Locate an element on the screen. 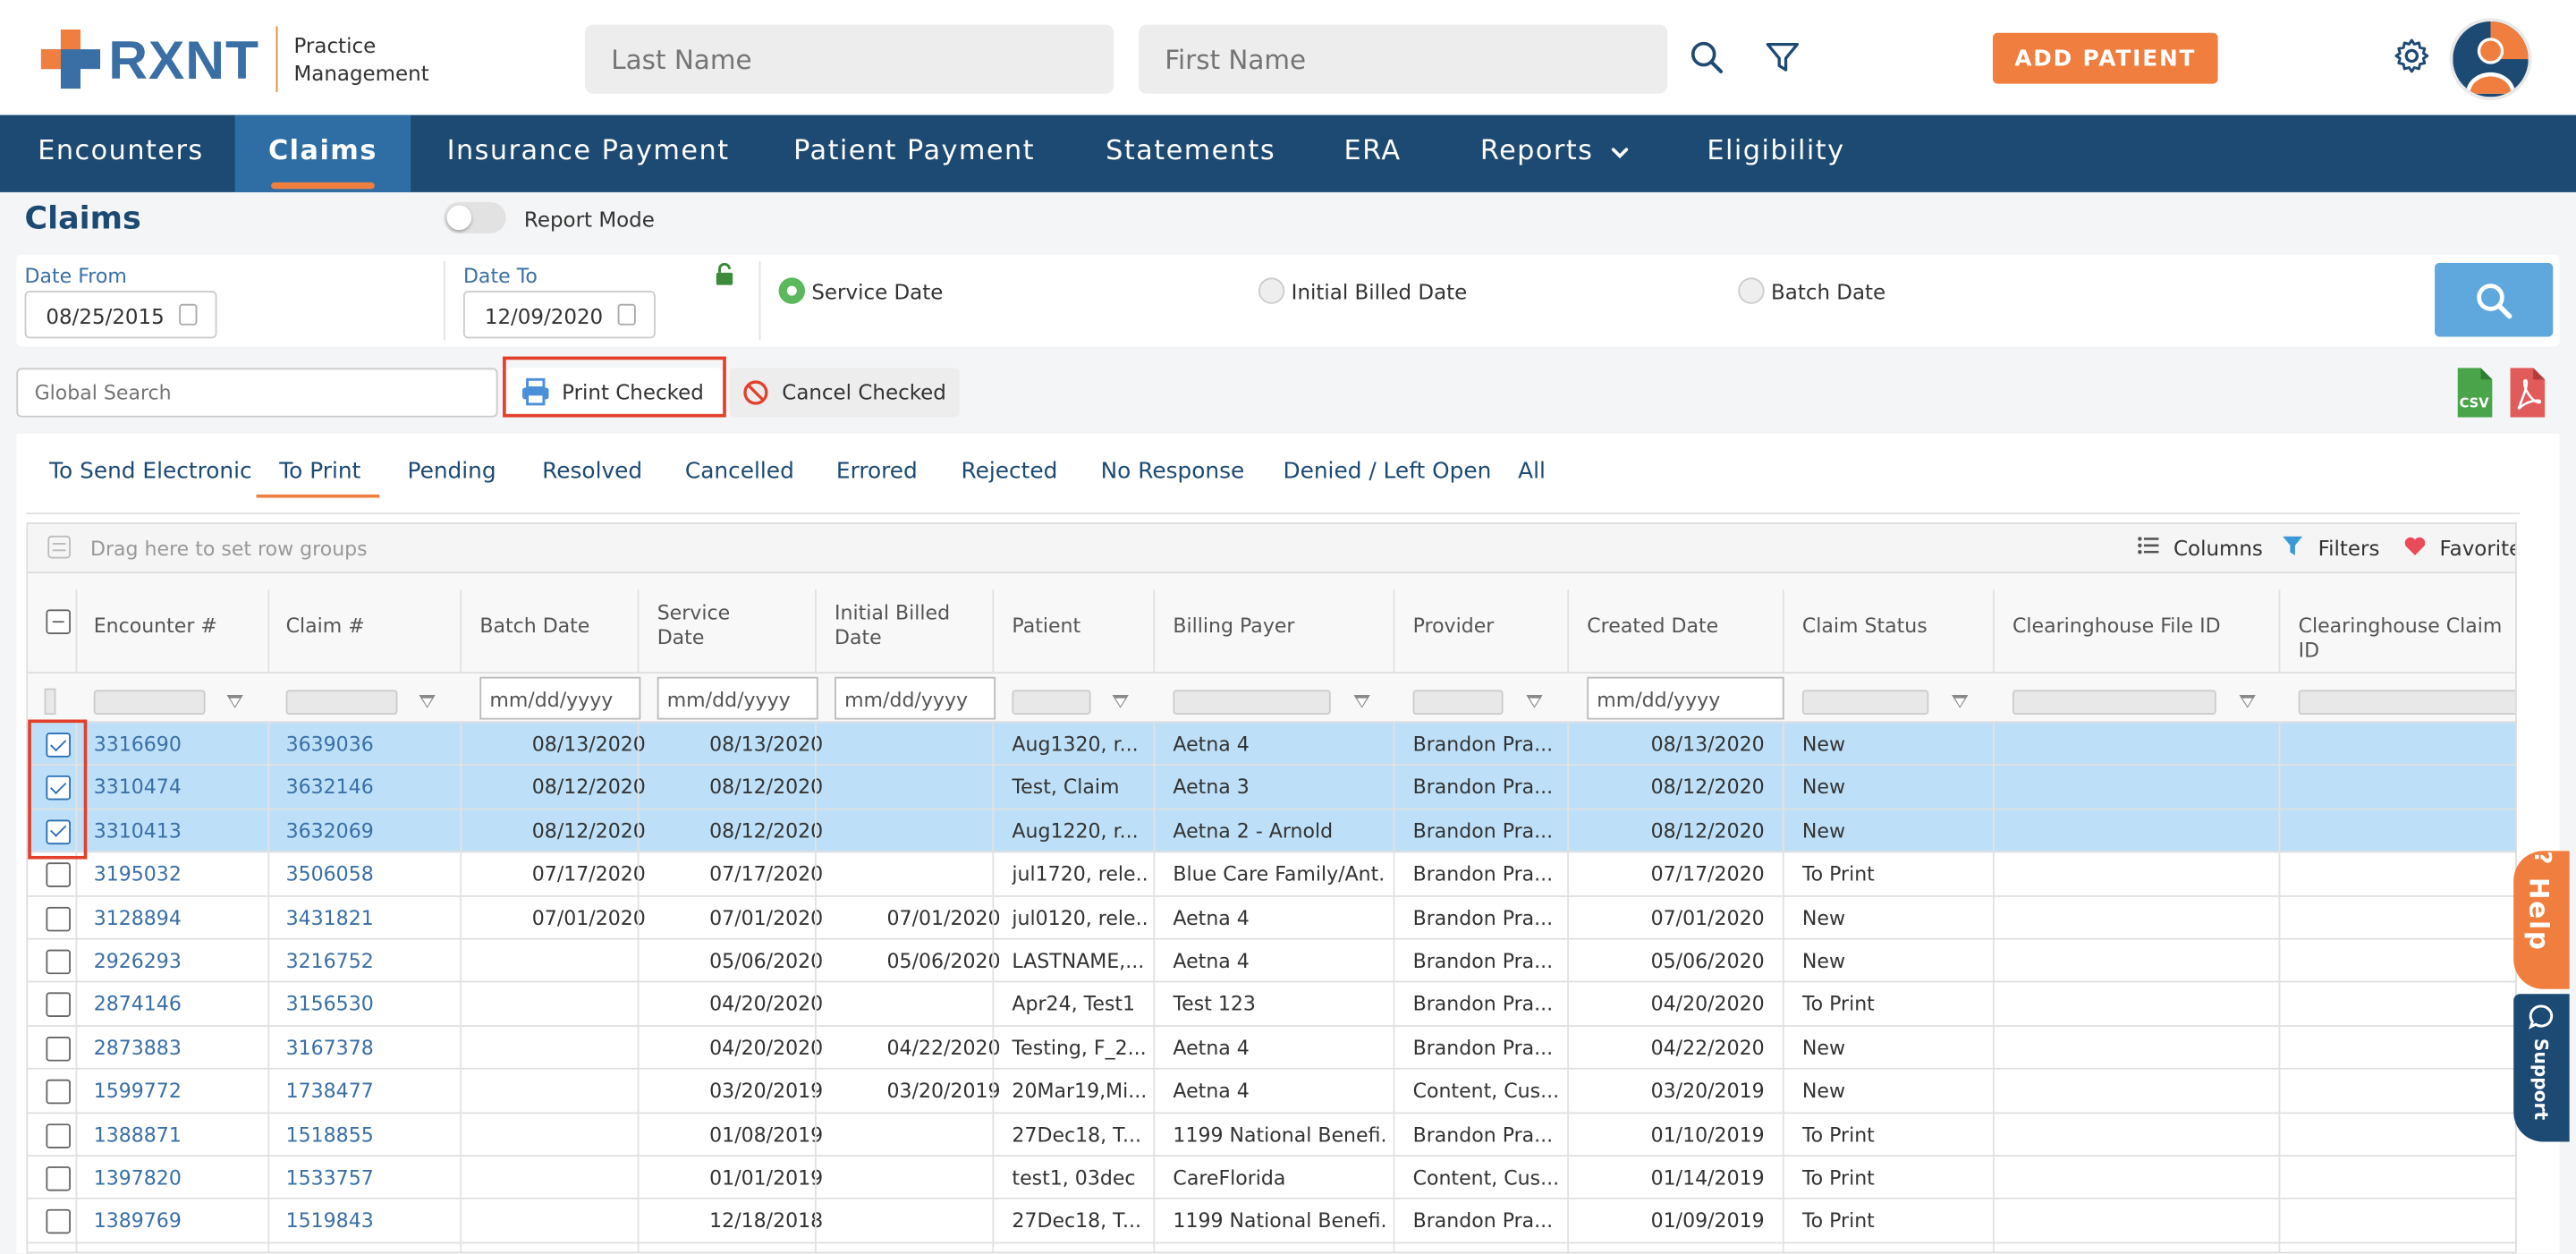  payer-filter-input is located at coordinates (1252, 702).